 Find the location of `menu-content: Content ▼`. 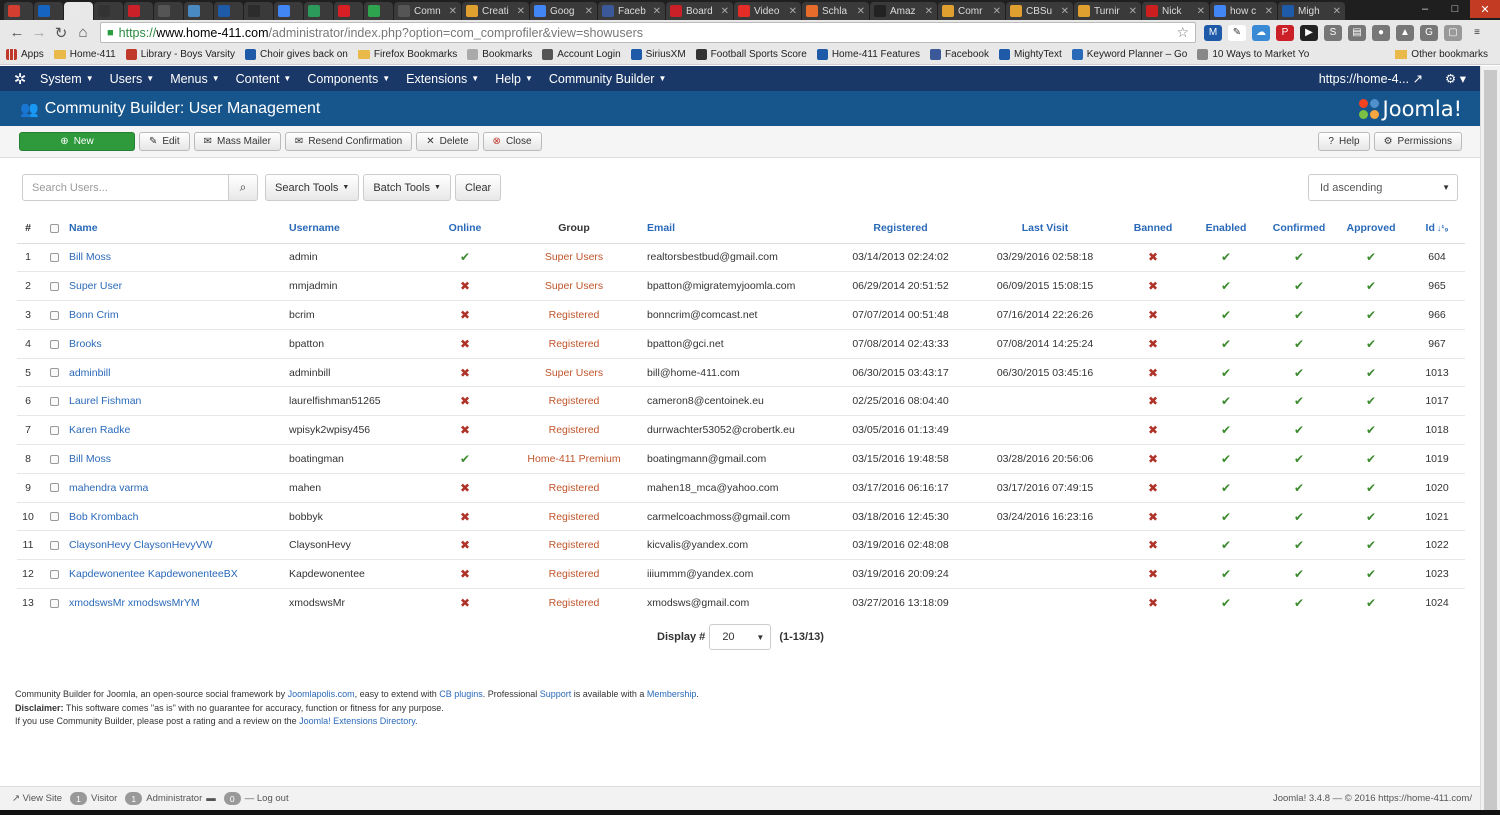

menu-content: Content ▼ is located at coordinates (264, 79).